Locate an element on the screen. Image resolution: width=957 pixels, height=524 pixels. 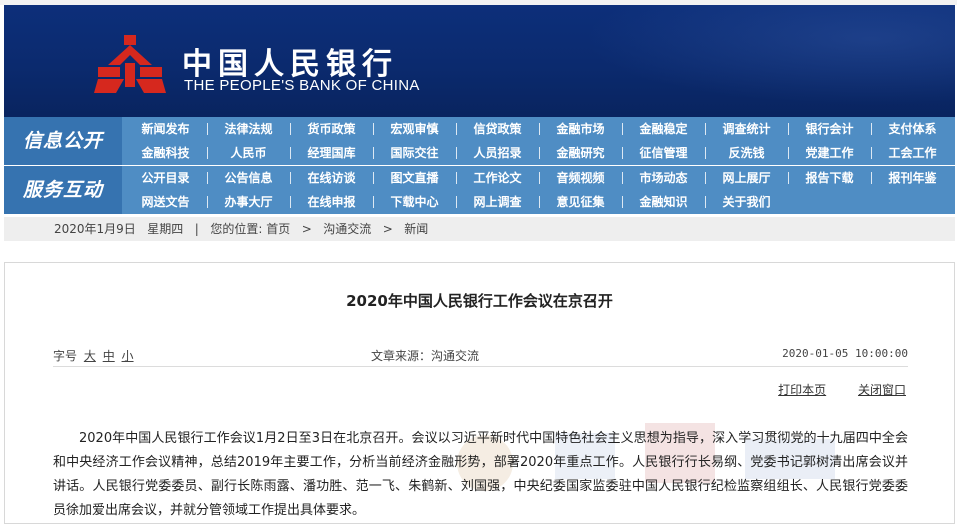
nav-item: 人民币 is located at coordinates (248, 153).